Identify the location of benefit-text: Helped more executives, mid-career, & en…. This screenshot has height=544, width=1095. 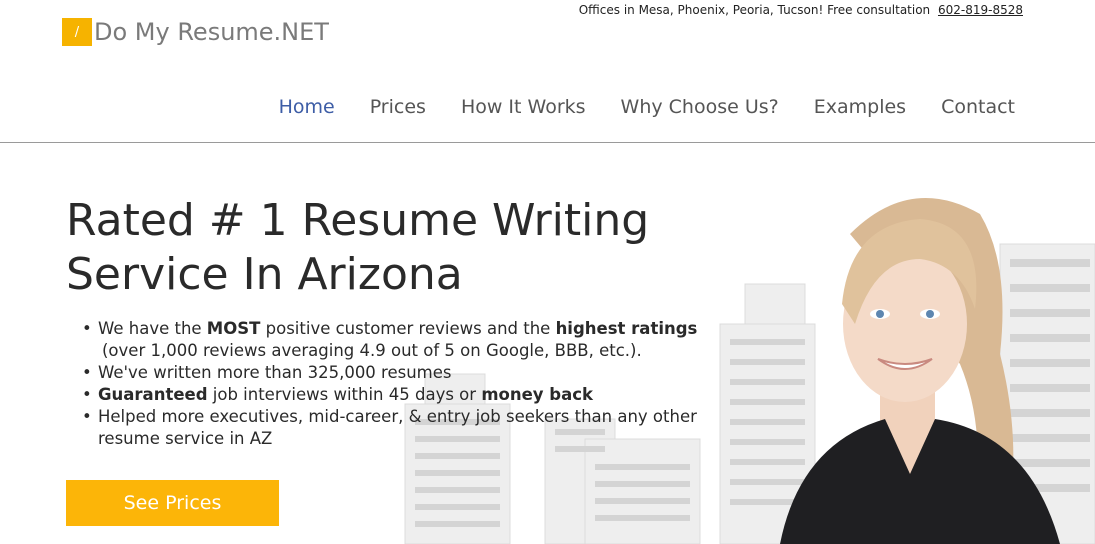
(397, 427).